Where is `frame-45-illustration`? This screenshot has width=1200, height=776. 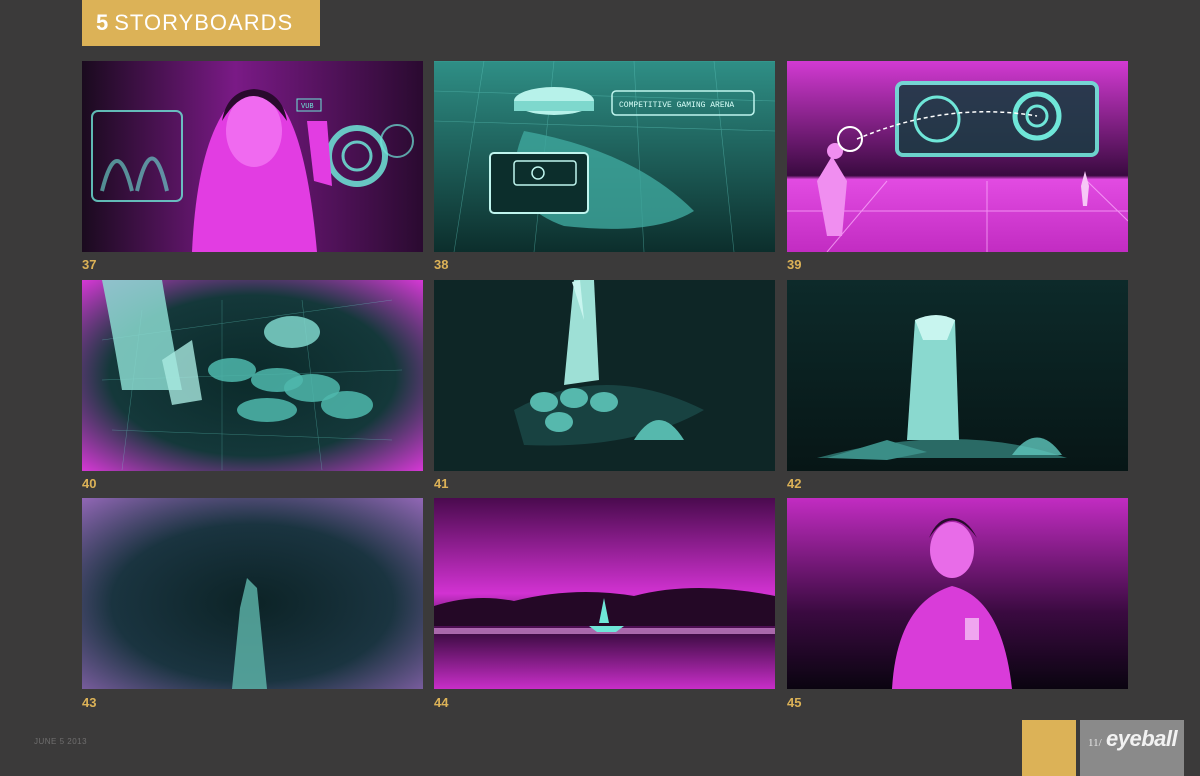 frame-45-illustration is located at coordinates (957, 593).